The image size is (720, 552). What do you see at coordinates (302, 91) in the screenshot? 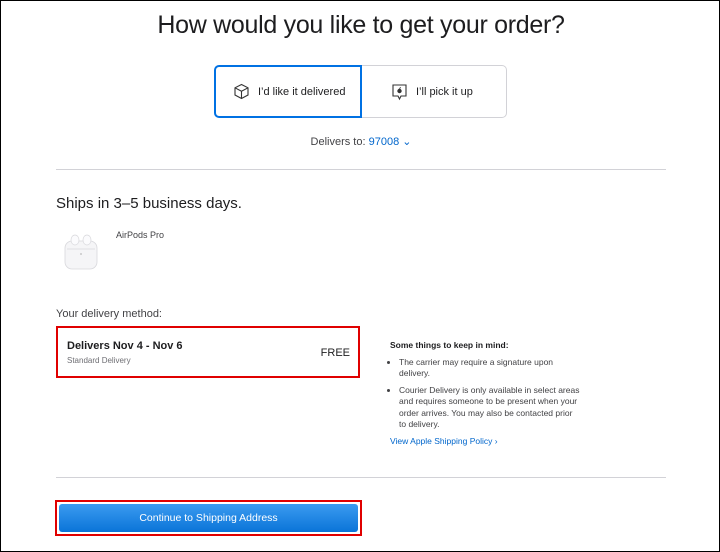
I see `option-delivered-label: I’d like it delivered` at bounding box center [302, 91].